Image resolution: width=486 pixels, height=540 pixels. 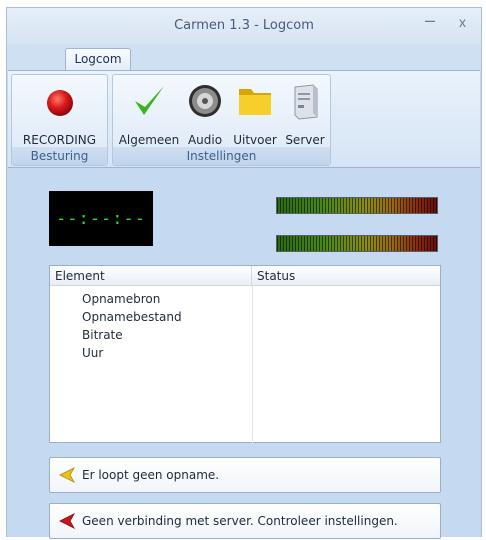 What do you see at coordinates (306, 102) in the screenshot?
I see `server-icon` at bounding box center [306, 102].